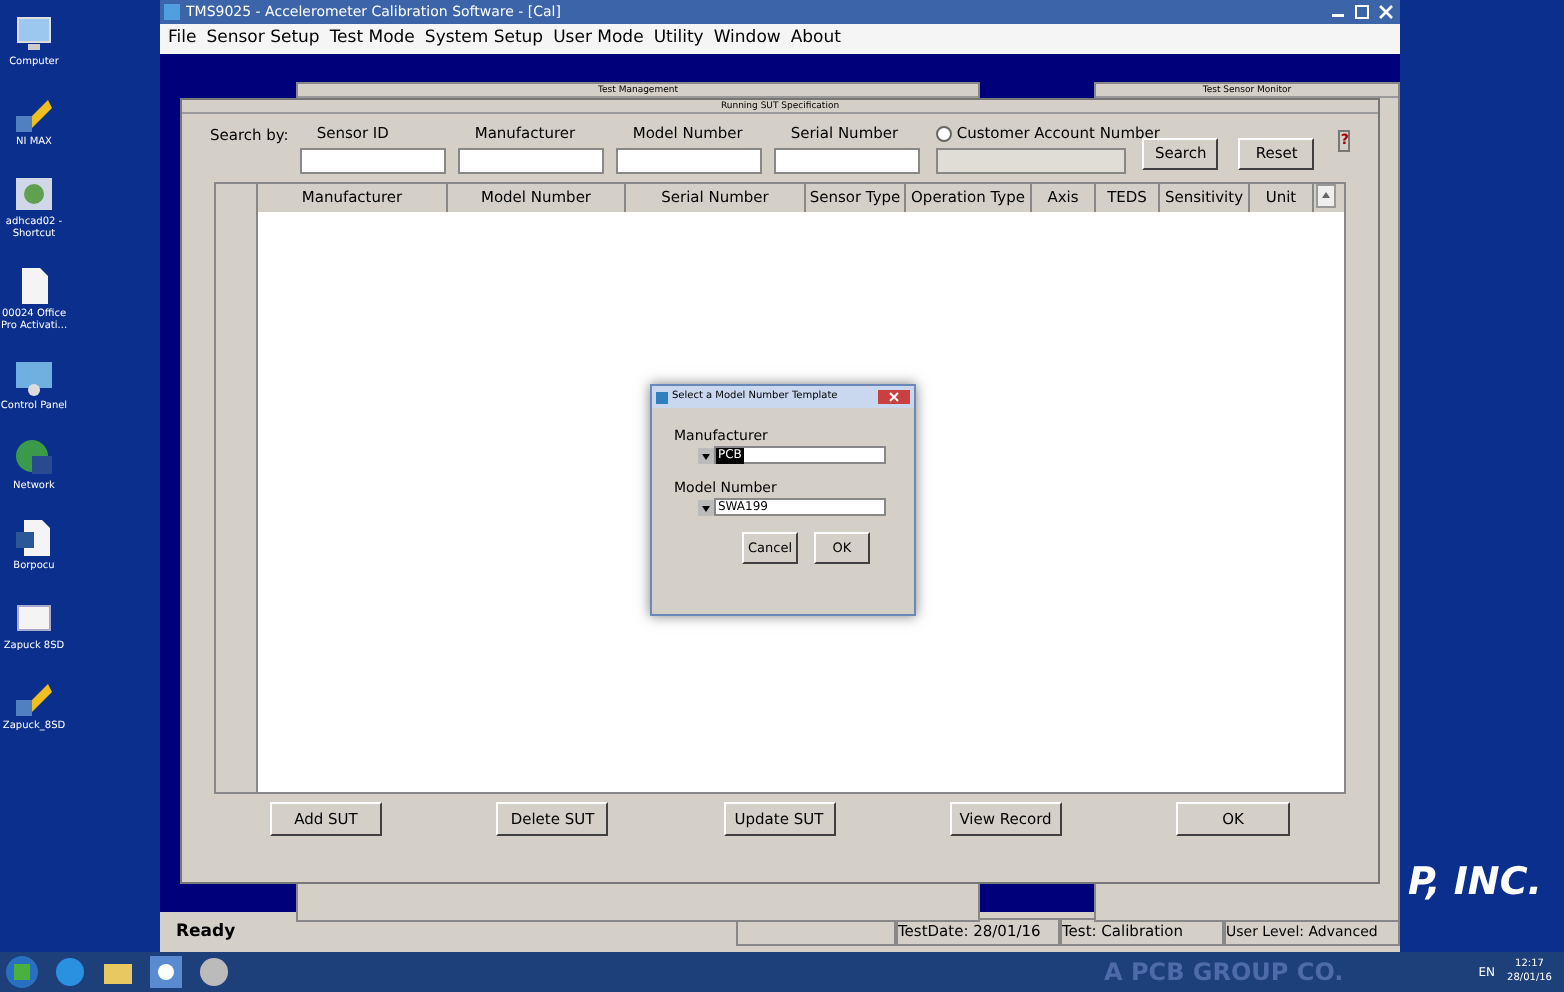 This screenshot has width=1564, height=992. Describe the element at coordinates (34, 34) in the screenshot. I see `monitor-icon` at that location.